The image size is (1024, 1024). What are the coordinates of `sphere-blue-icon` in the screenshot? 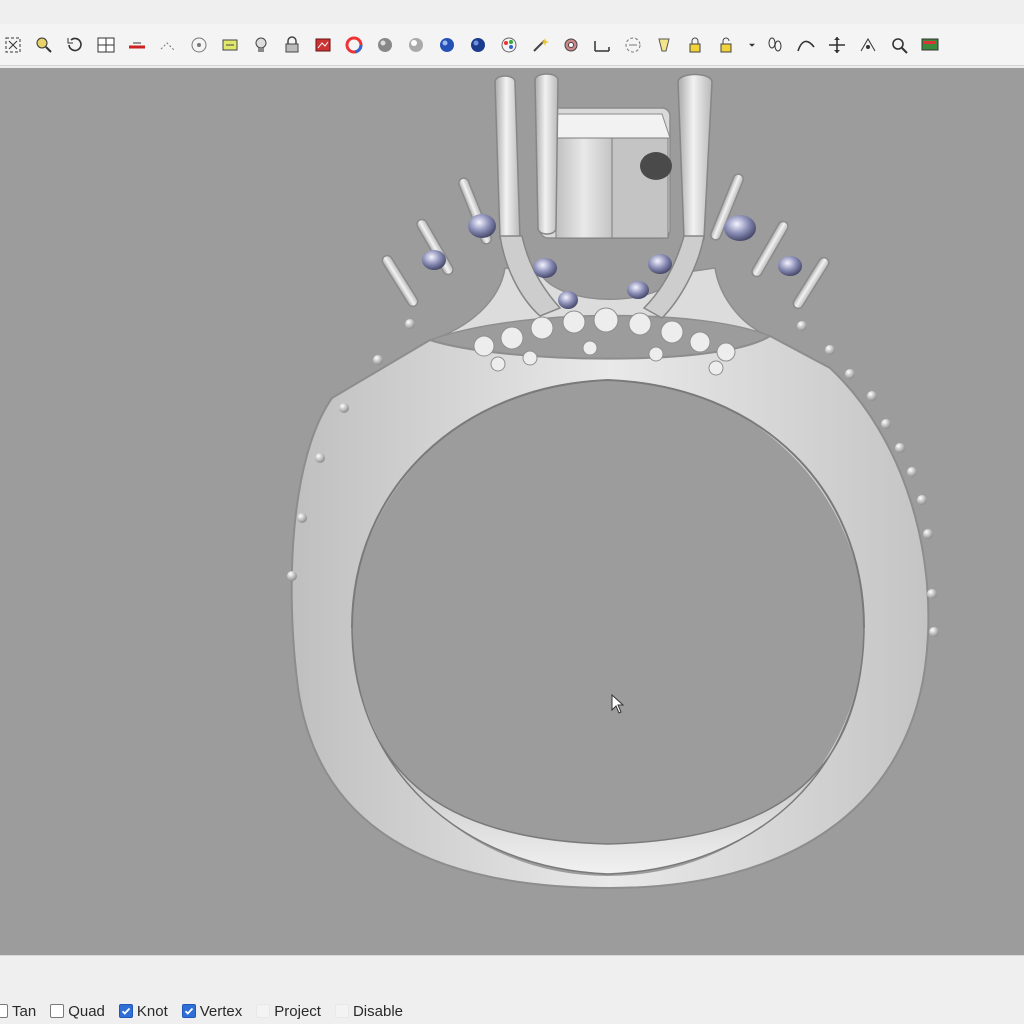 It's located at (447, 45).